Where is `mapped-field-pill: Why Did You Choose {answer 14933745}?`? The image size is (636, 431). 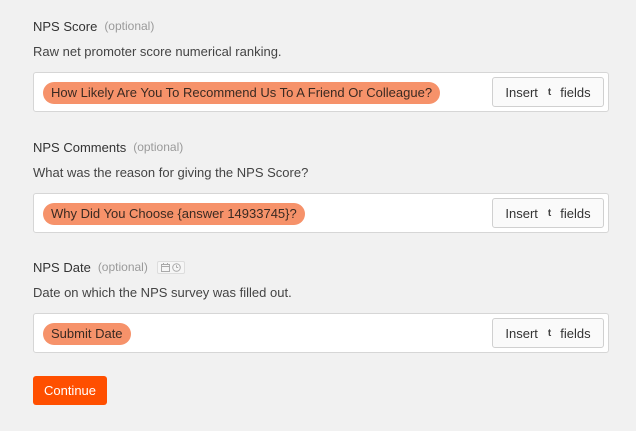 mapped-field-pill: Why Did You Choose {answer 14933745}? is located at coordinates (174, 214).